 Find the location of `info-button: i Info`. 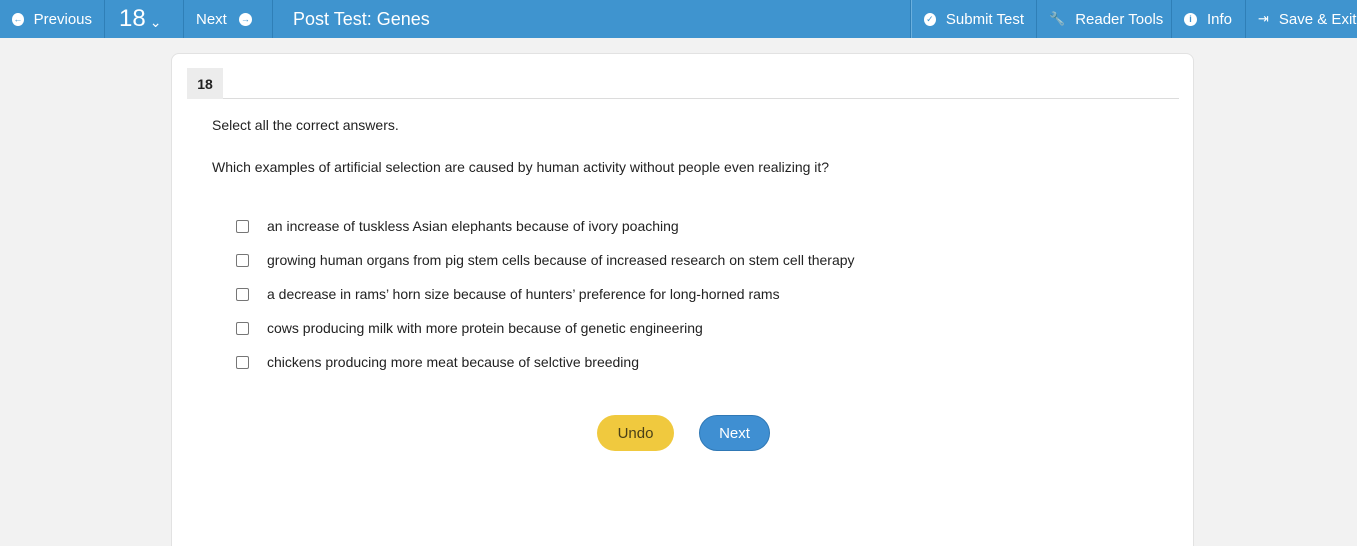

info-button: i Info is located at coordinates (1209, 19).